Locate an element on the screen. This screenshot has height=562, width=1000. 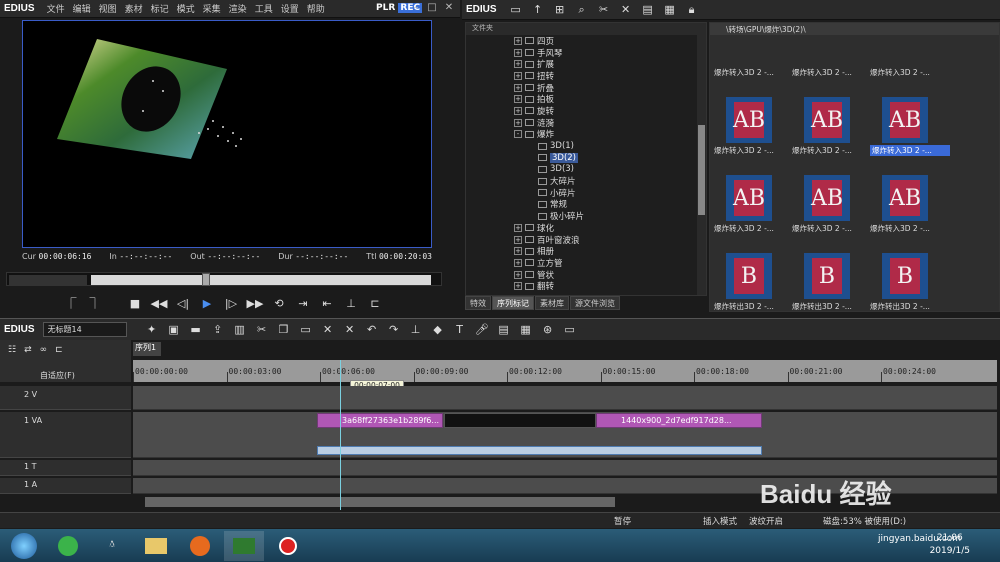
menu-capture: 采集 is located at coordinates (212, 8).